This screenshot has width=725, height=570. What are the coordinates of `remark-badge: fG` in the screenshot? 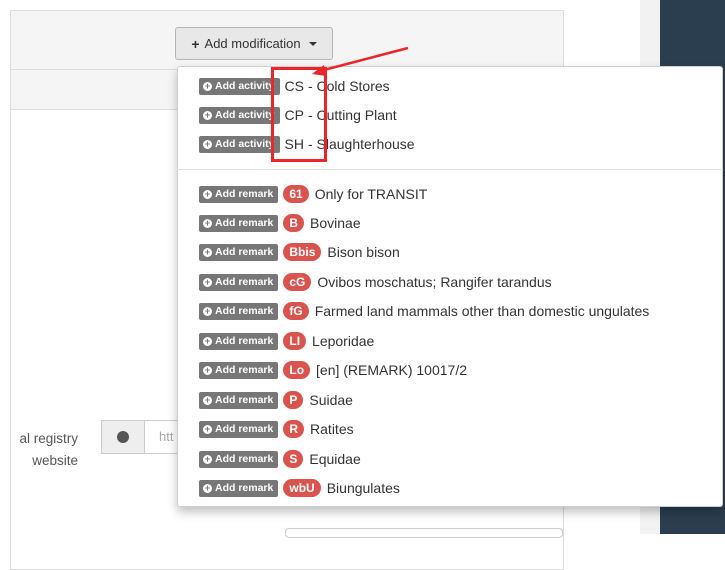 It's located at (296, 311).